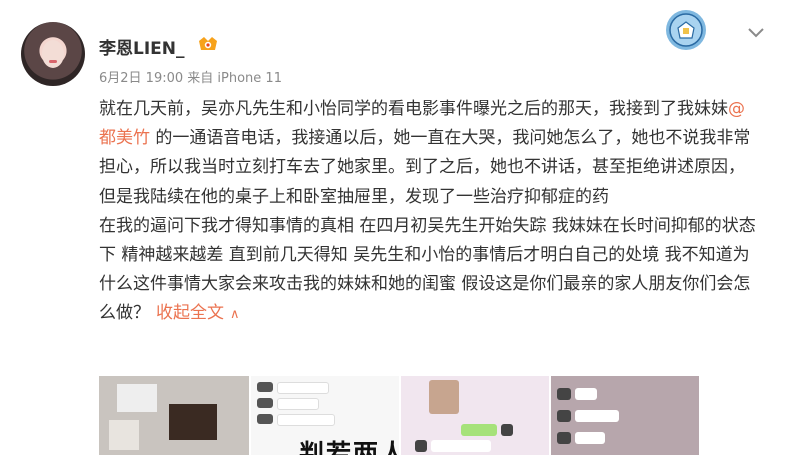 The width and height of the screenshot is (791, 455). I want to click on avatar-face, so click(53, 54).